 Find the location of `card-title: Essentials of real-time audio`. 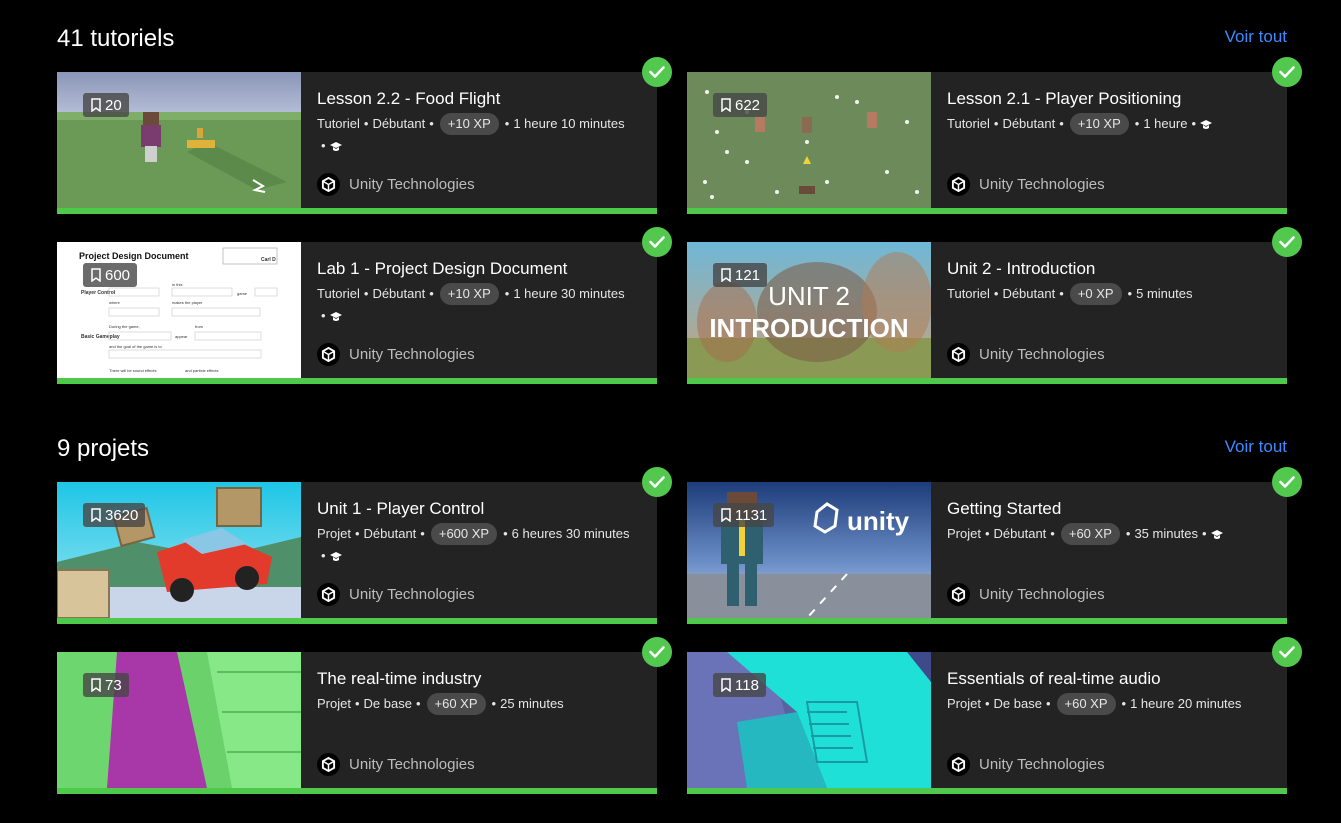

card-title: Essentials of real-time audio is located at coordinates (1054, 679).